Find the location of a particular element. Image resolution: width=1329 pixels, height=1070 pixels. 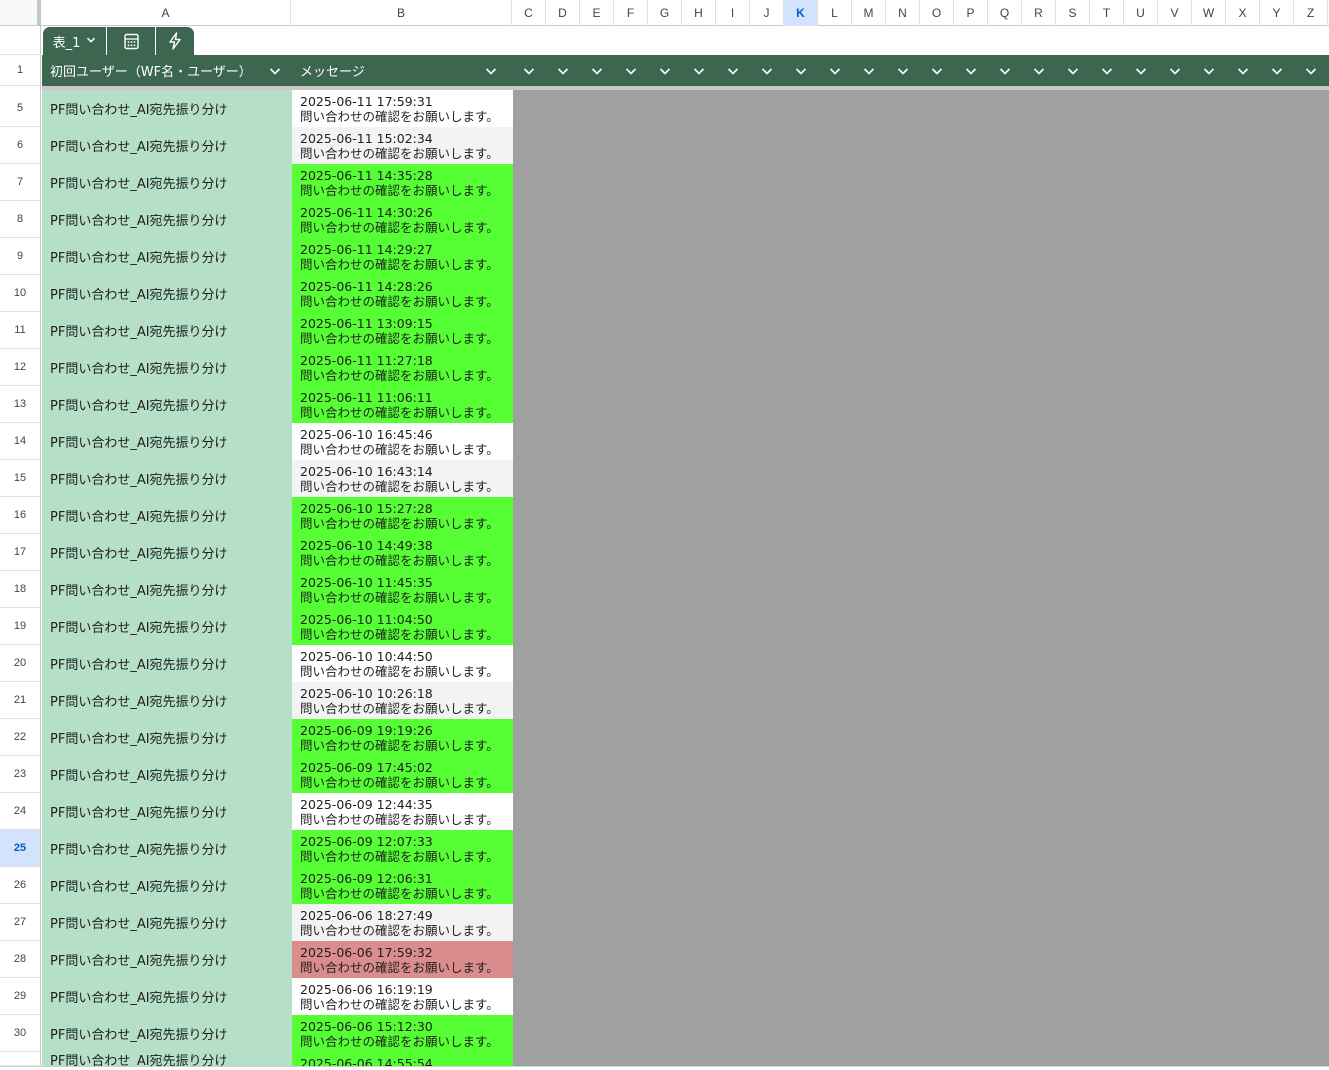

cell-message: 2025-06-06 18:27:49 問い合わせの確認をお願いします。 is located at coordinates (402, 922).